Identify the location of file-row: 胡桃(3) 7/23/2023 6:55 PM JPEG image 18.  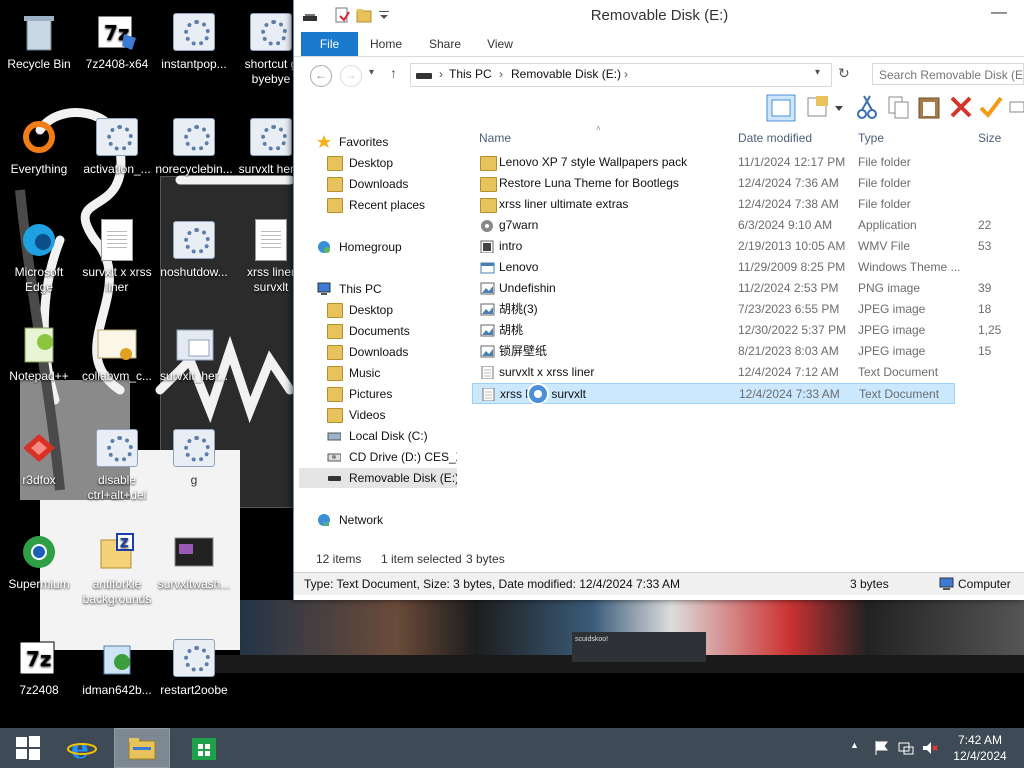
(748, 309).